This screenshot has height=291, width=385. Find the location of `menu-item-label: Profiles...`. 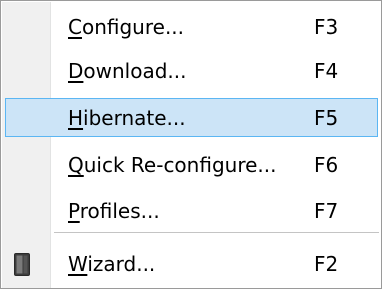

menu-item-label: Profiles... is located at coordinates (114, 210).